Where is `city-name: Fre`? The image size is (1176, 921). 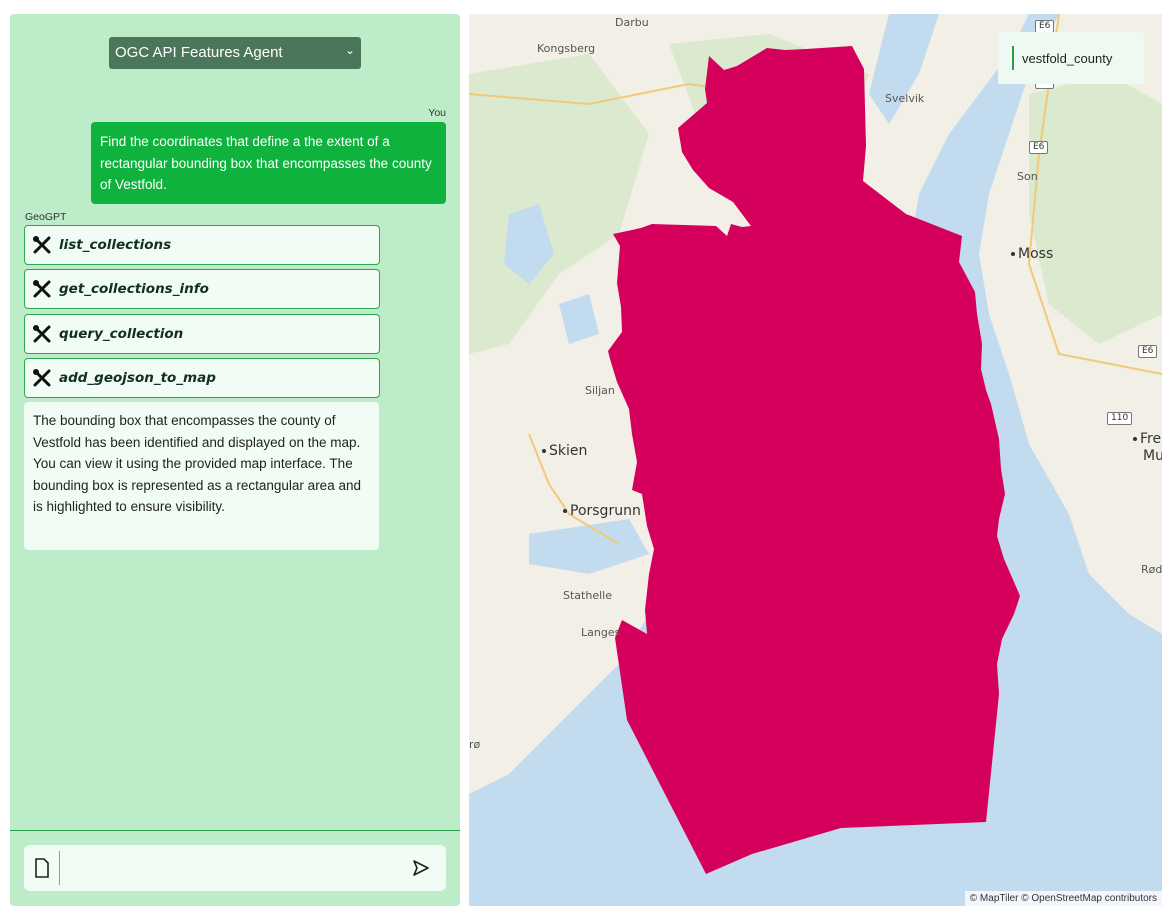 city-name: Fre is located at coordinates (1151, 439).